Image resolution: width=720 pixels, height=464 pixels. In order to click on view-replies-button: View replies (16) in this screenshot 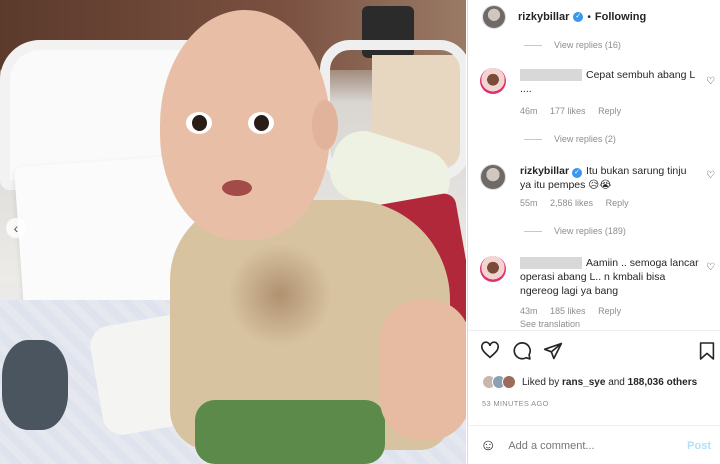, I will do `click(572, 45)`.